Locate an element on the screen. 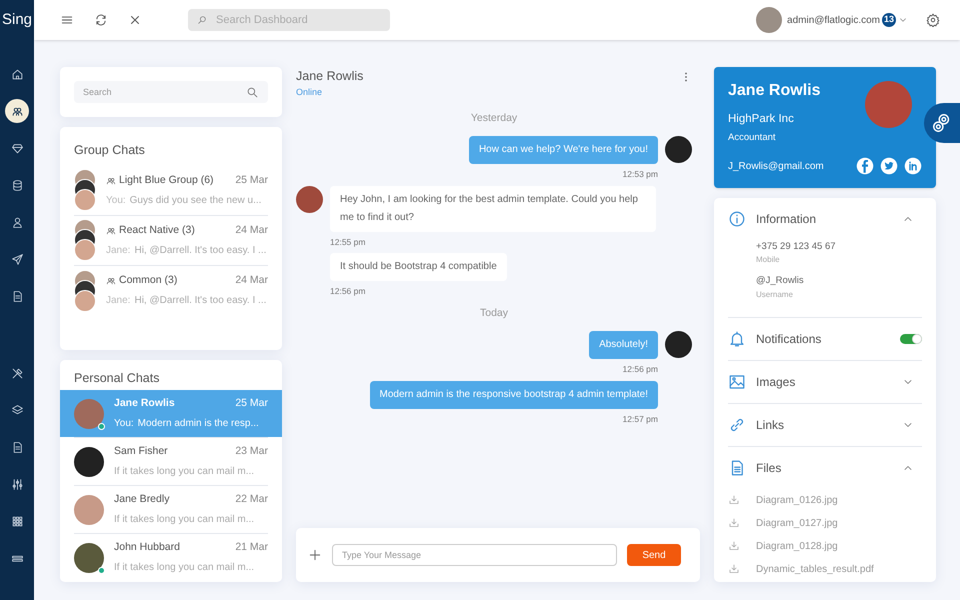  online-status: Online is located at coordinates (310, 92).